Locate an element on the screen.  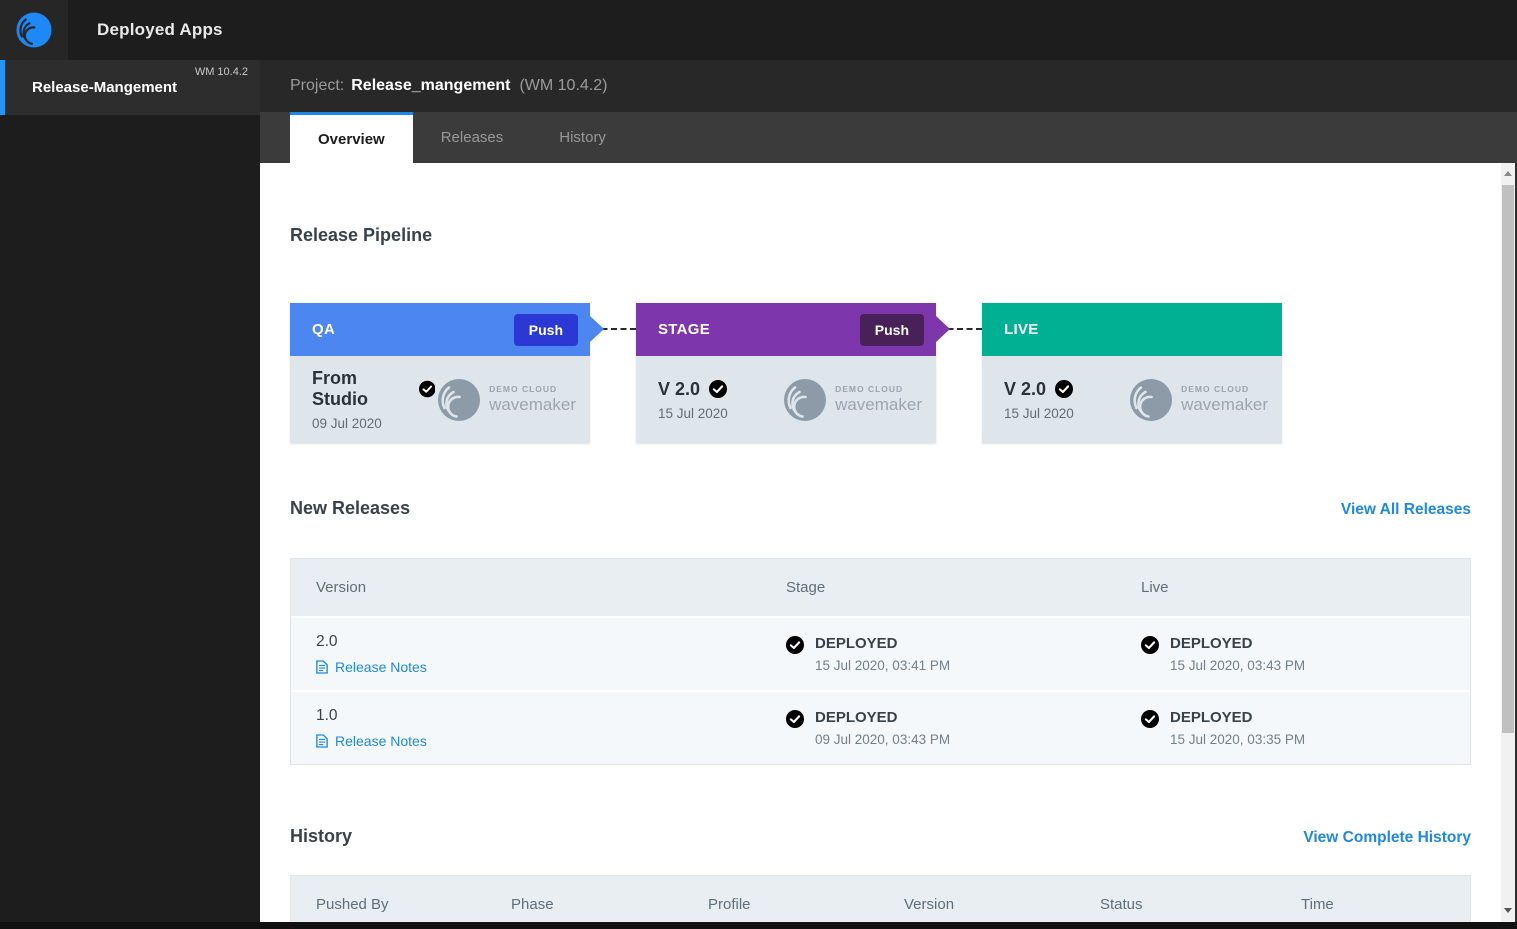
stage-push-button: Push is located at coordinates (891, 329).